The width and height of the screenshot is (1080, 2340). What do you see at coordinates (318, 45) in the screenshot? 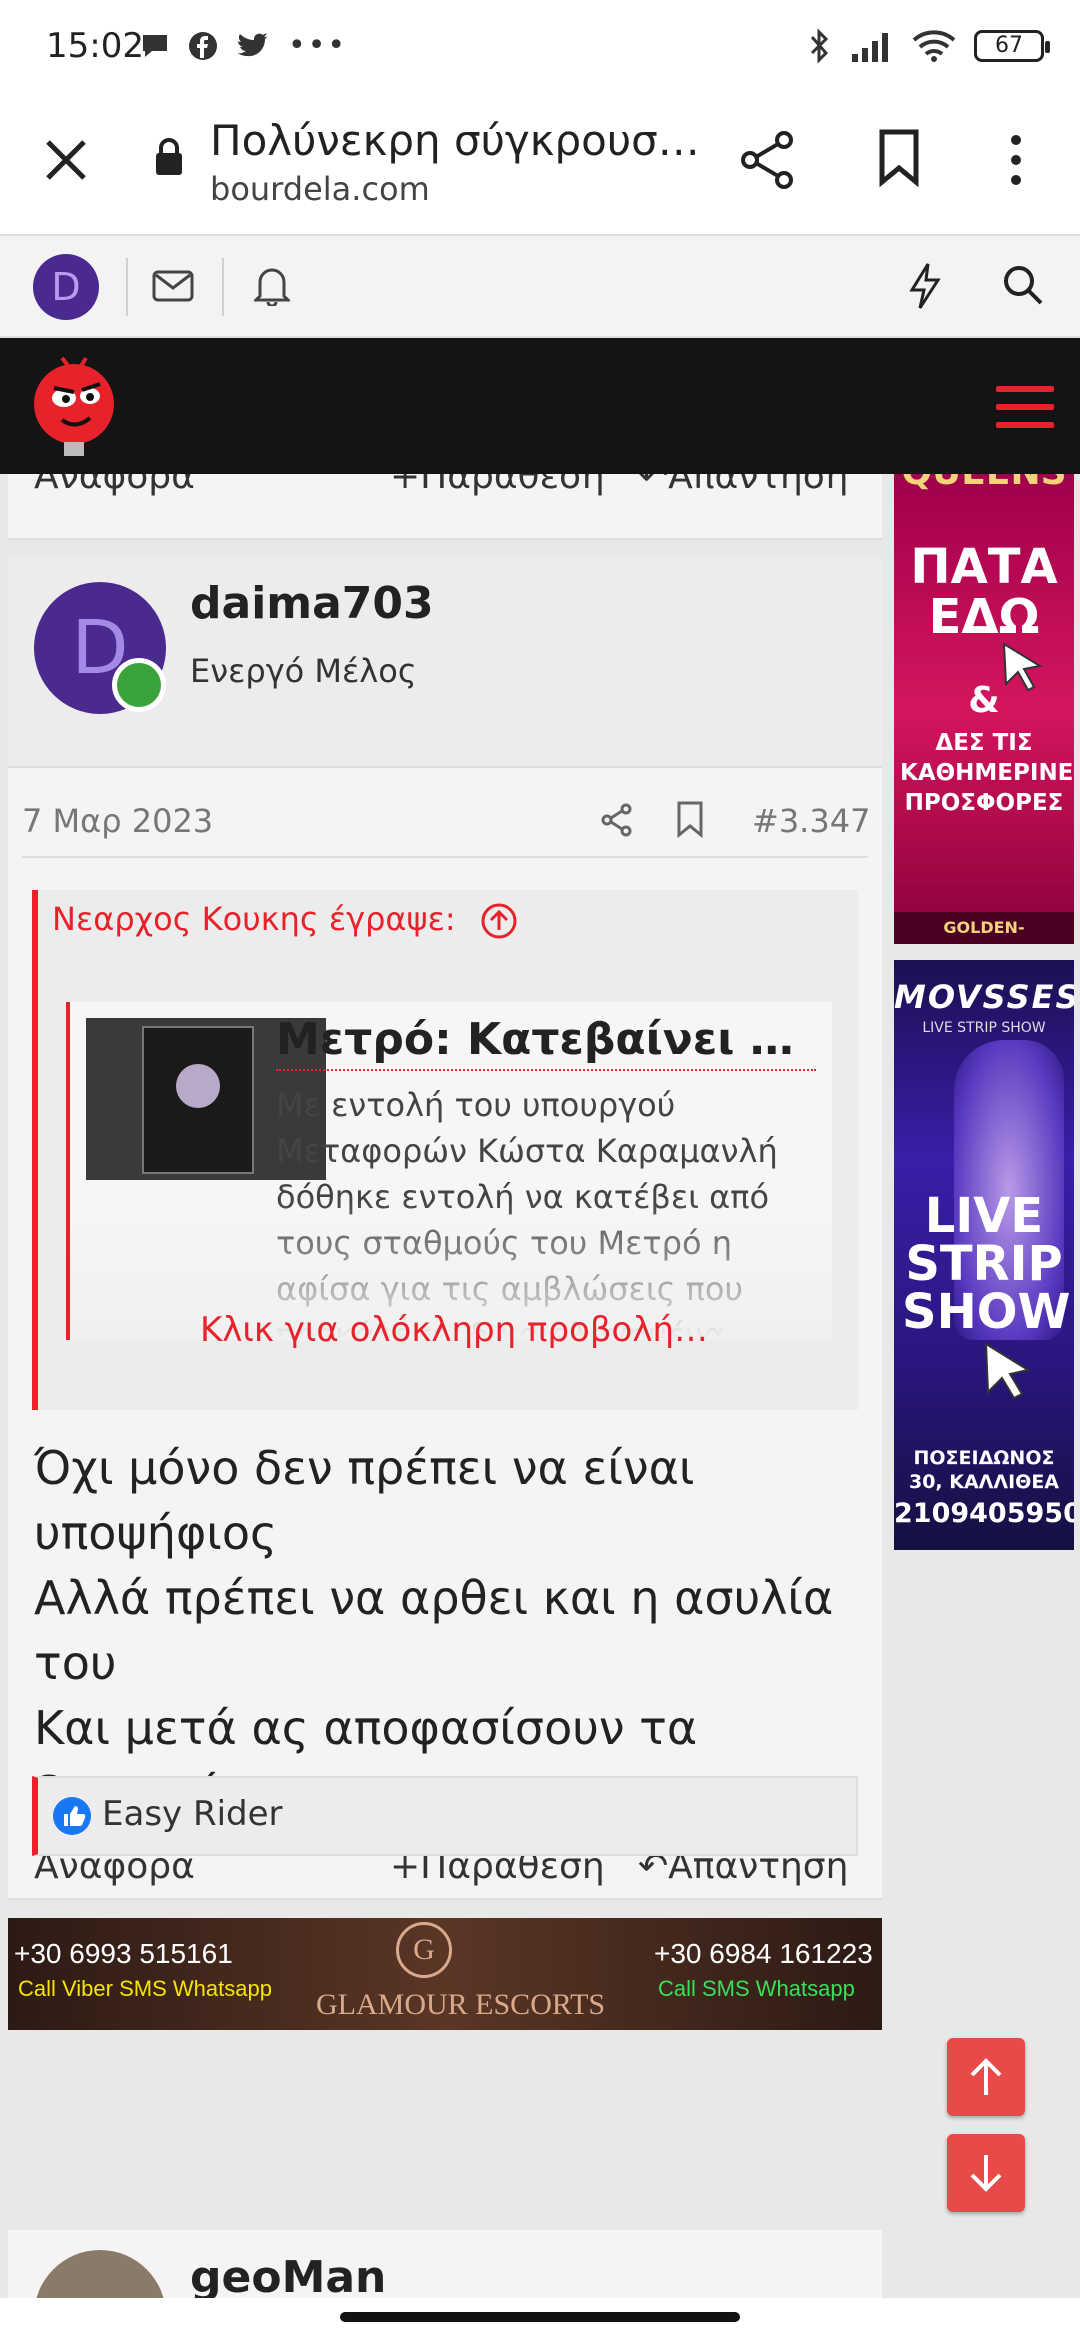
I see `more-notifications-icon: •••` at bounding box center [318, 45].